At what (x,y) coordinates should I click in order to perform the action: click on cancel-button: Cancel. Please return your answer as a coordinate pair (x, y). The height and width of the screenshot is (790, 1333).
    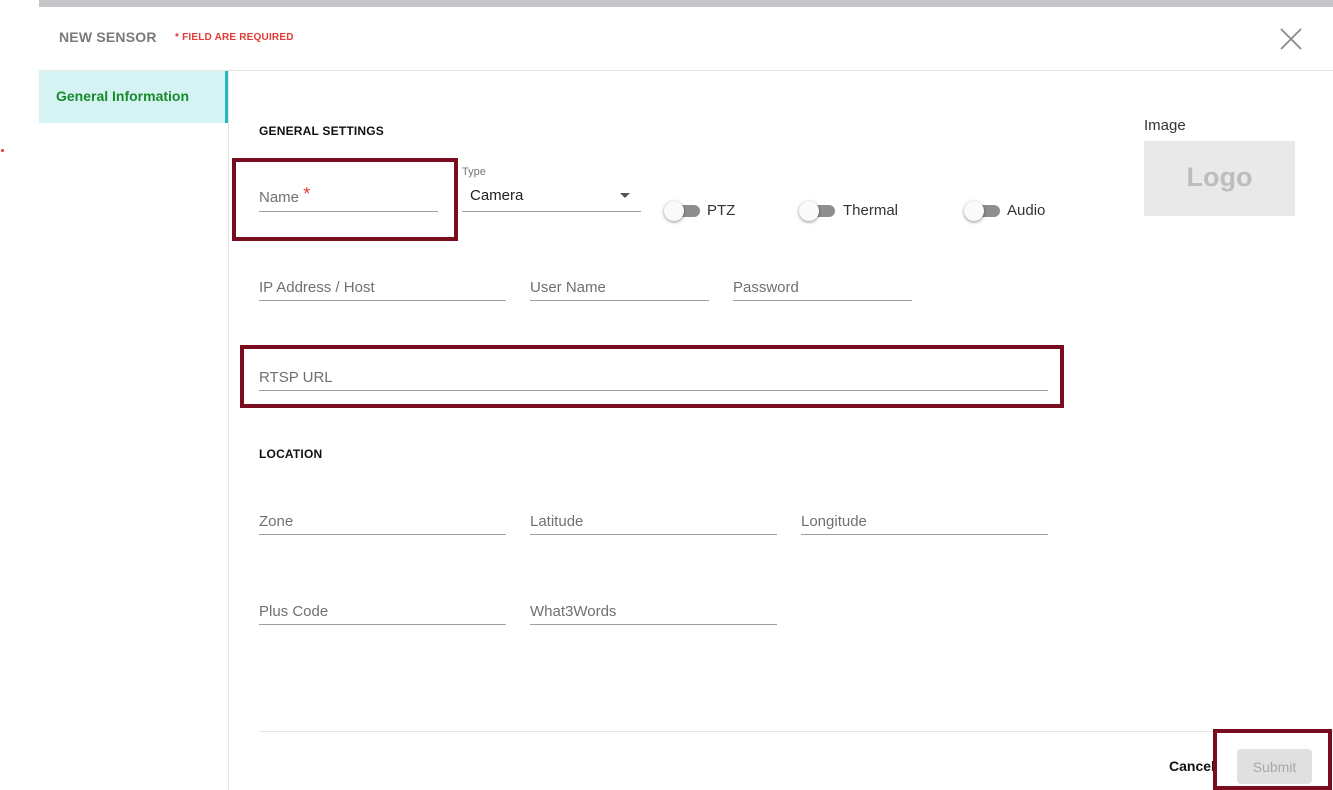
    Looking at the image, I should click on (1192, 766).